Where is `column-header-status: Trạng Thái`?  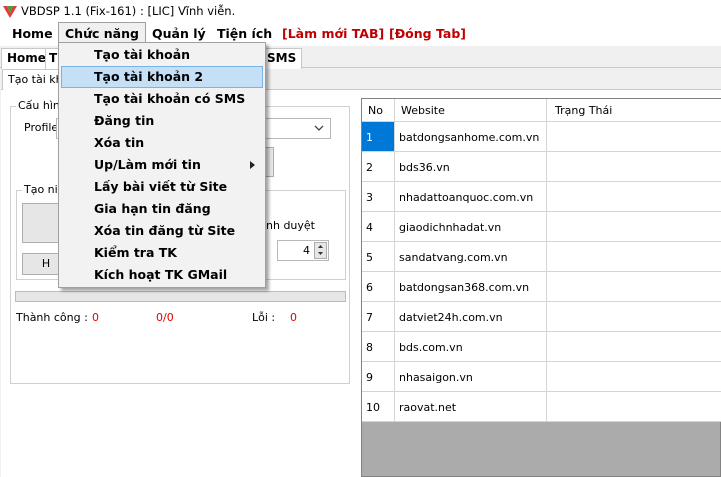
column-header-status: Trạng Thái is located at coordinates (634, 110).